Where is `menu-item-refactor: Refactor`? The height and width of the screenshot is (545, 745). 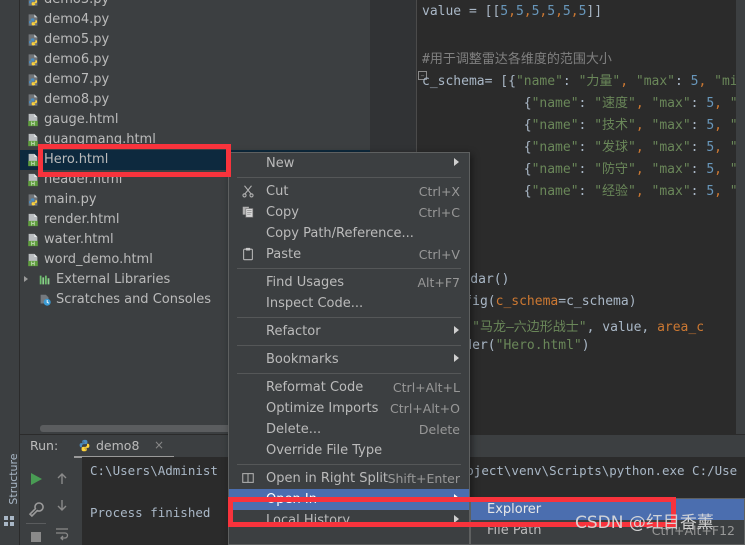 menu-item-refactor: Refactor is located at coordinates (349, 331).